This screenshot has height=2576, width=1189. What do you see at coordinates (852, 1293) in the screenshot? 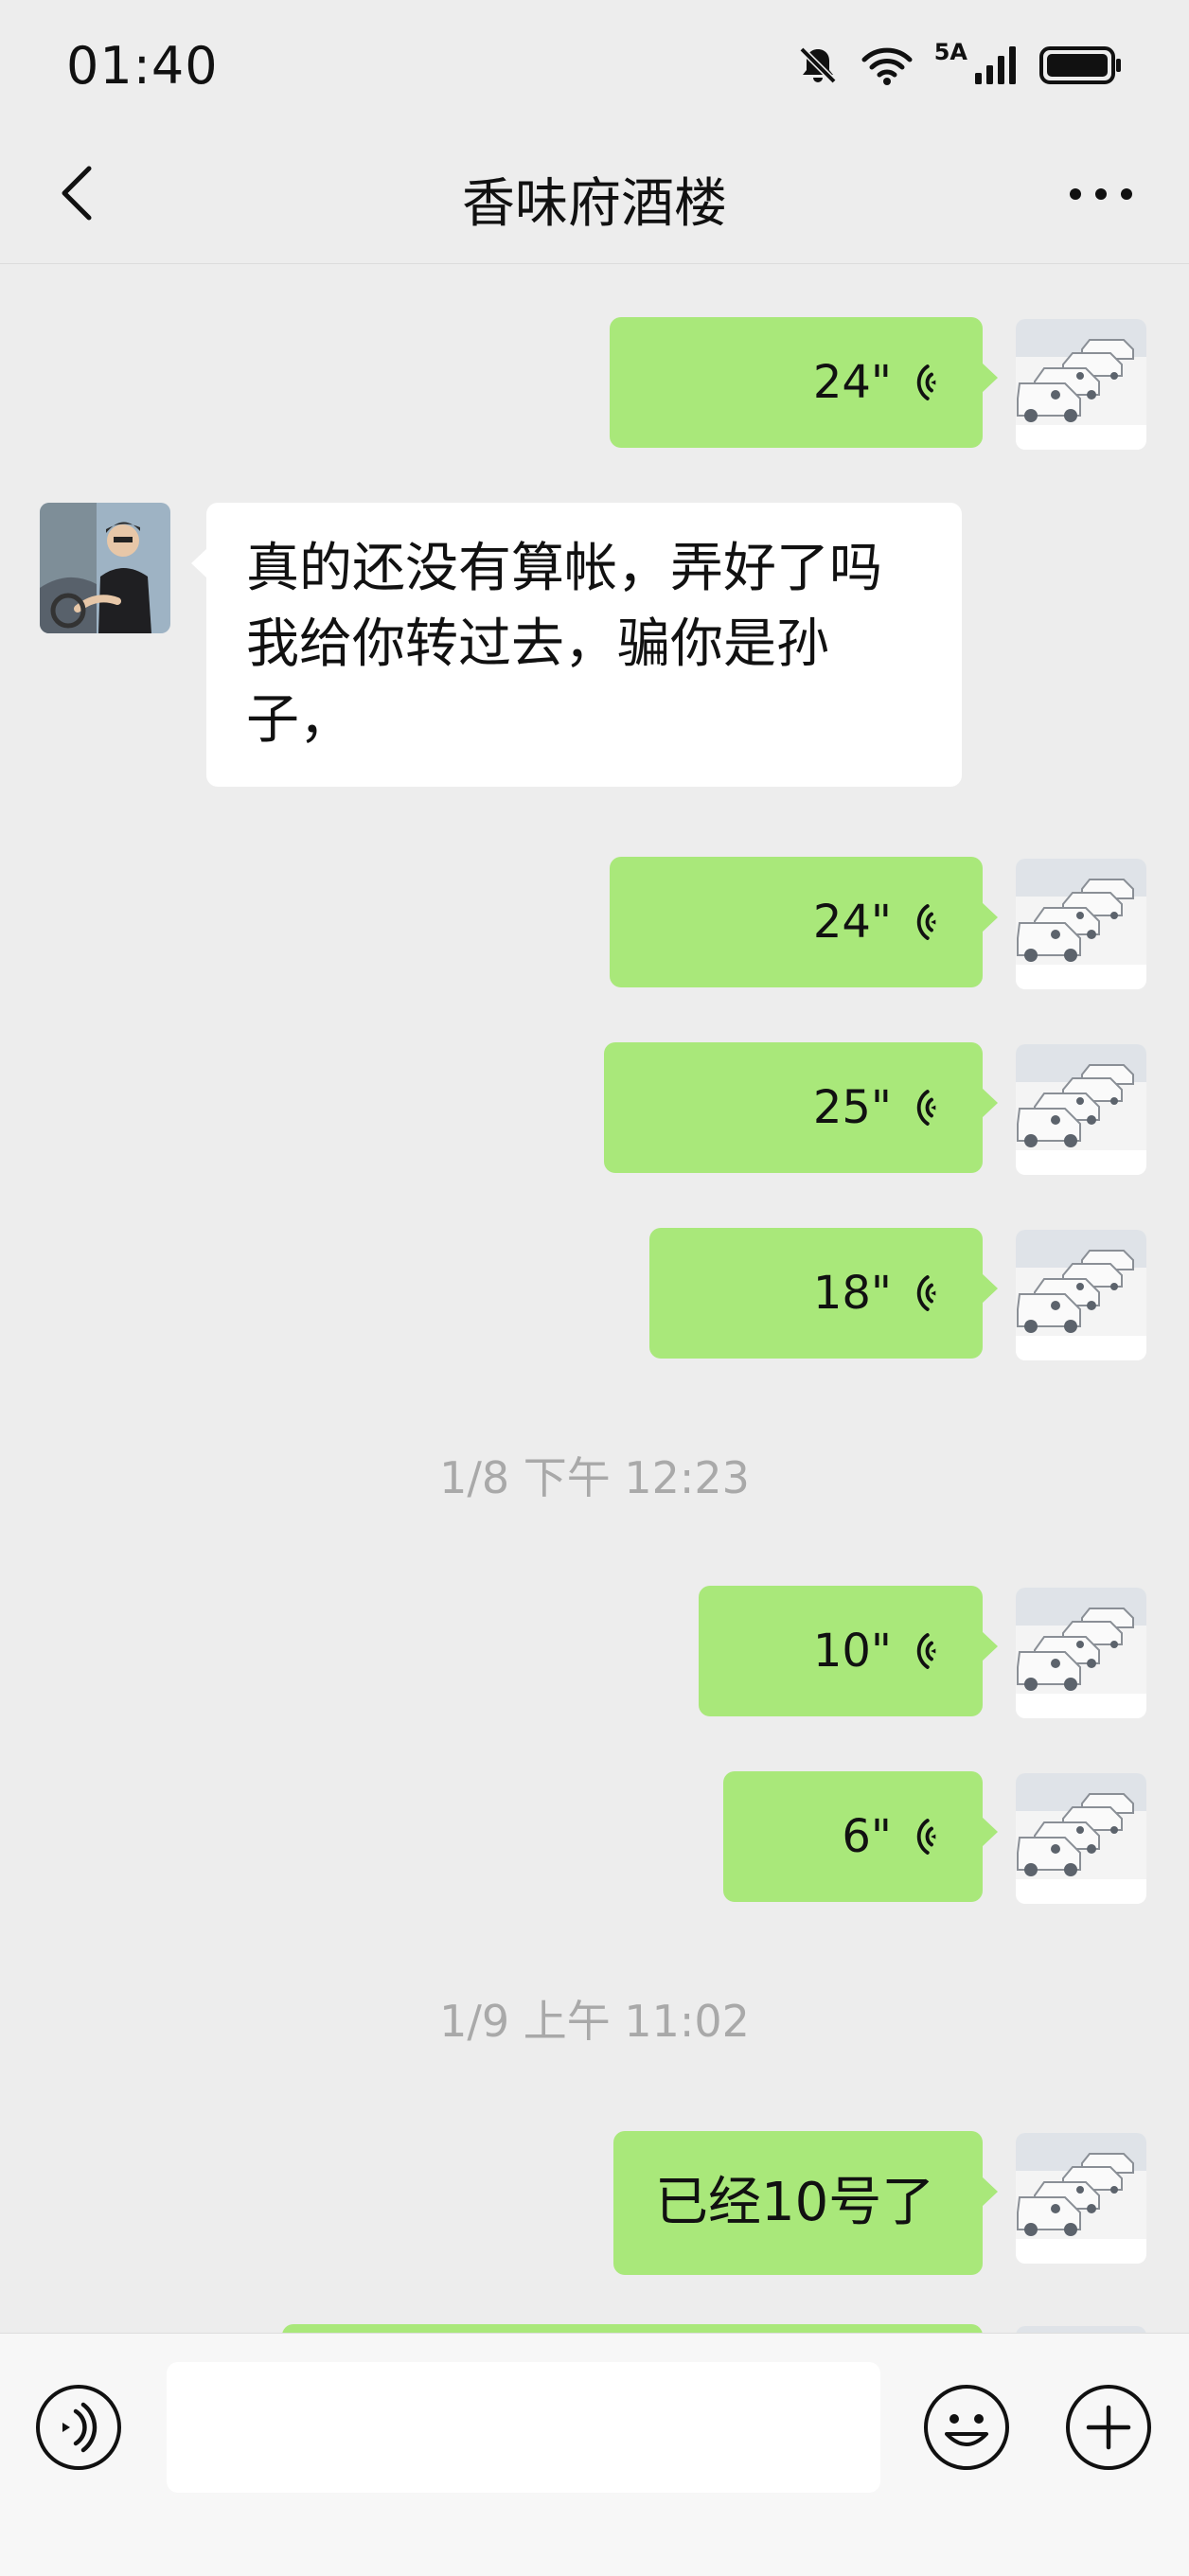
I see `voice-duration: 18"` at bounding box center [852, 1293].